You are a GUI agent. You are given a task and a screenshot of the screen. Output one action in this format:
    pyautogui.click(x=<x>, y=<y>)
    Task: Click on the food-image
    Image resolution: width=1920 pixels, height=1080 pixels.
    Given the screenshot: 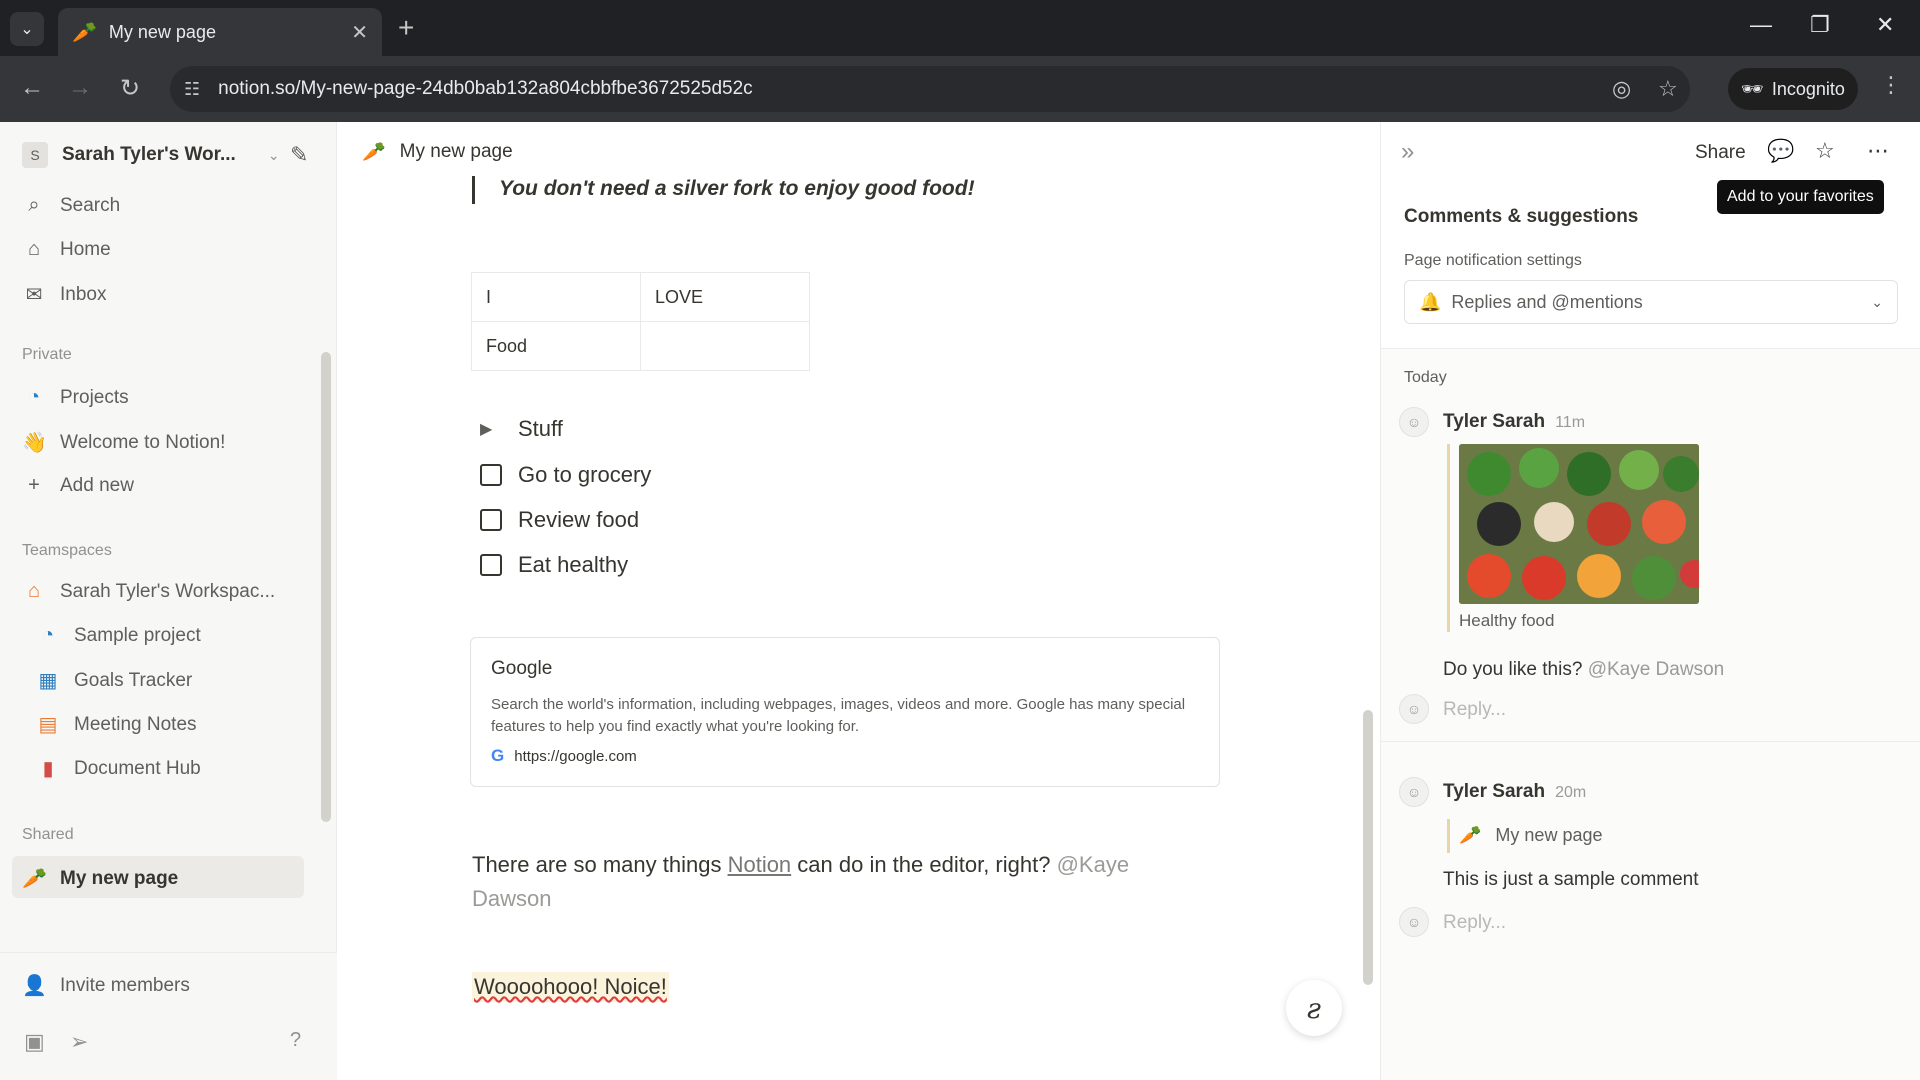 What is the action you would take?
    pyautogui.click(x=1579, y=524)
    